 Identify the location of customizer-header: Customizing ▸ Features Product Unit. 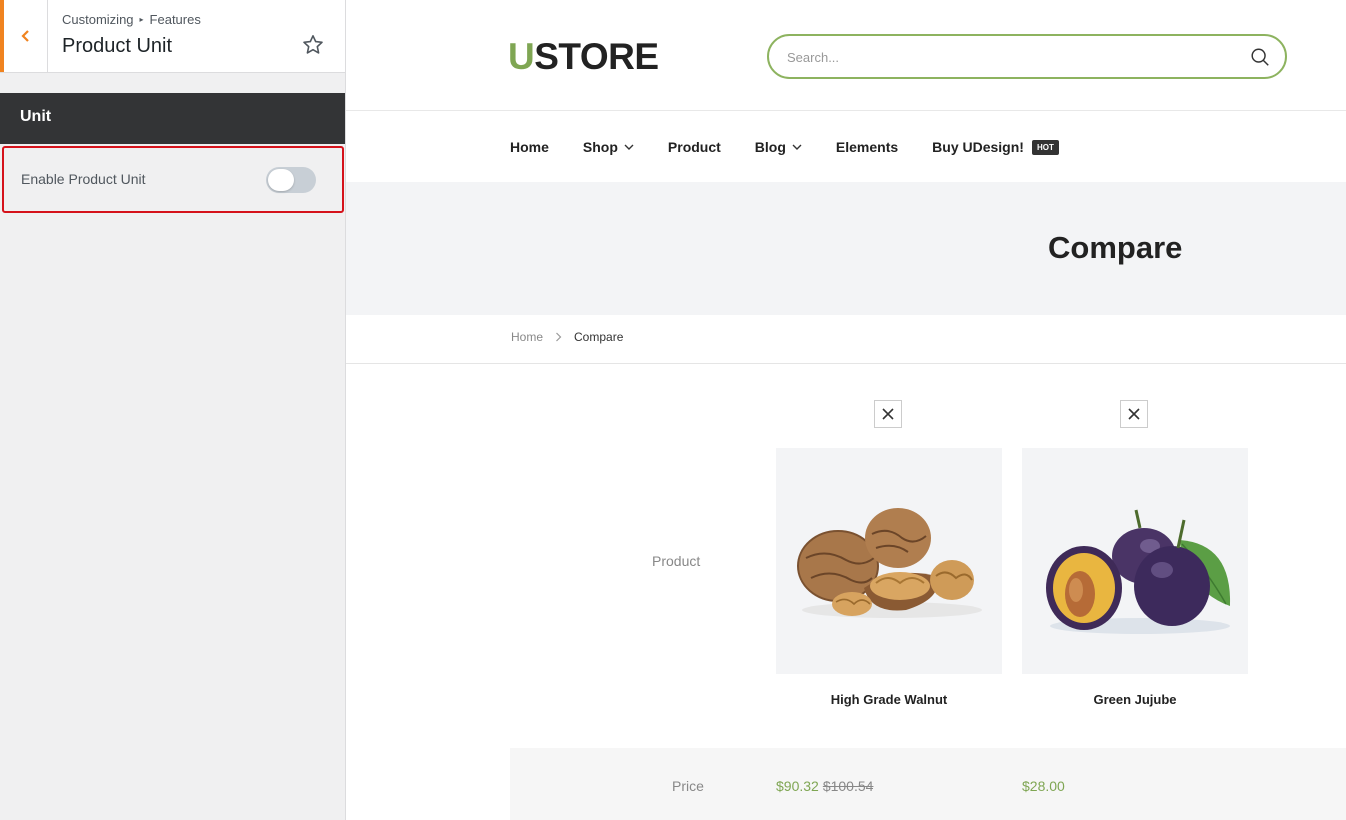
(172, 36).